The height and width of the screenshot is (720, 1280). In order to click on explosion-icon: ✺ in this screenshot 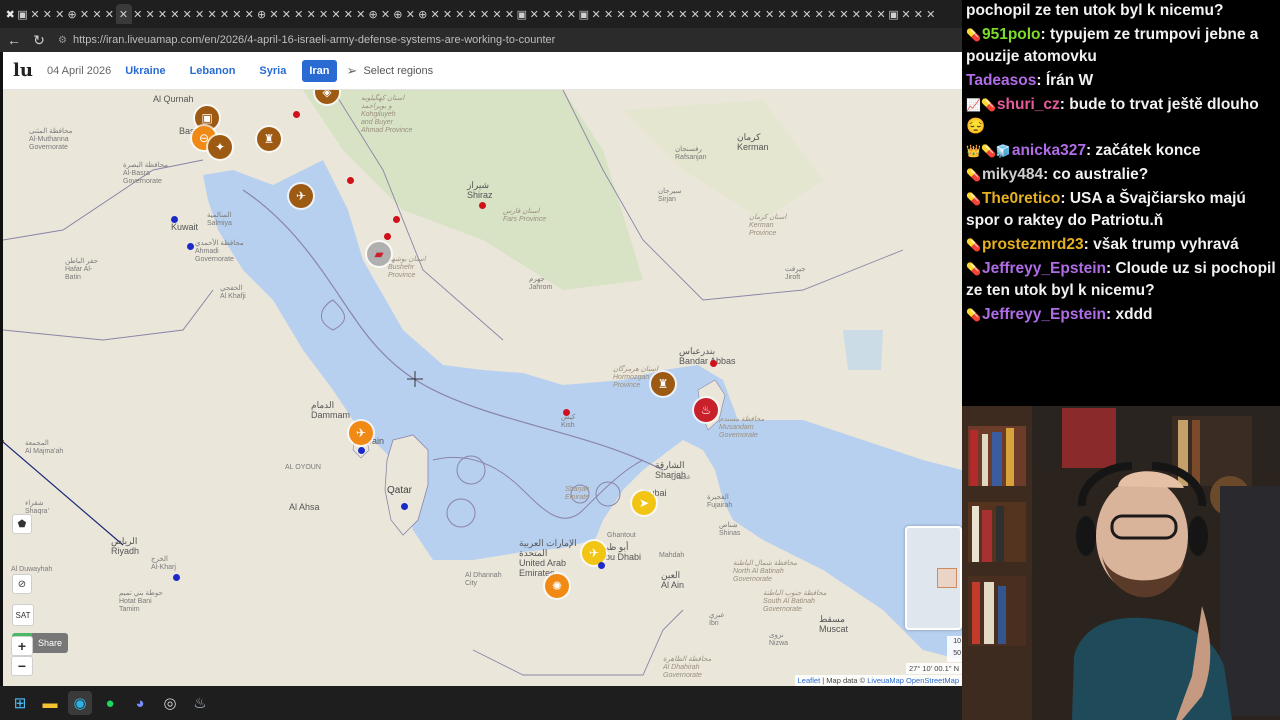, I will do `click(557, 586)`.